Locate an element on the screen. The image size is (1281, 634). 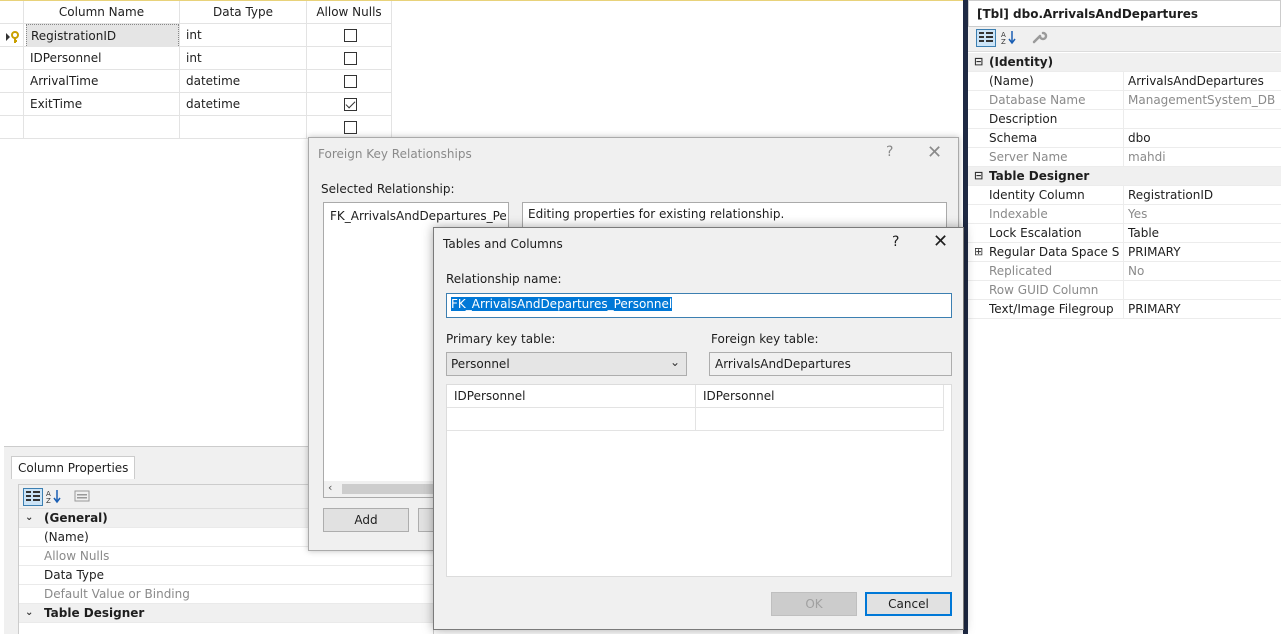
table-row: ExitTime datetime is located at coordinates (196, 104).